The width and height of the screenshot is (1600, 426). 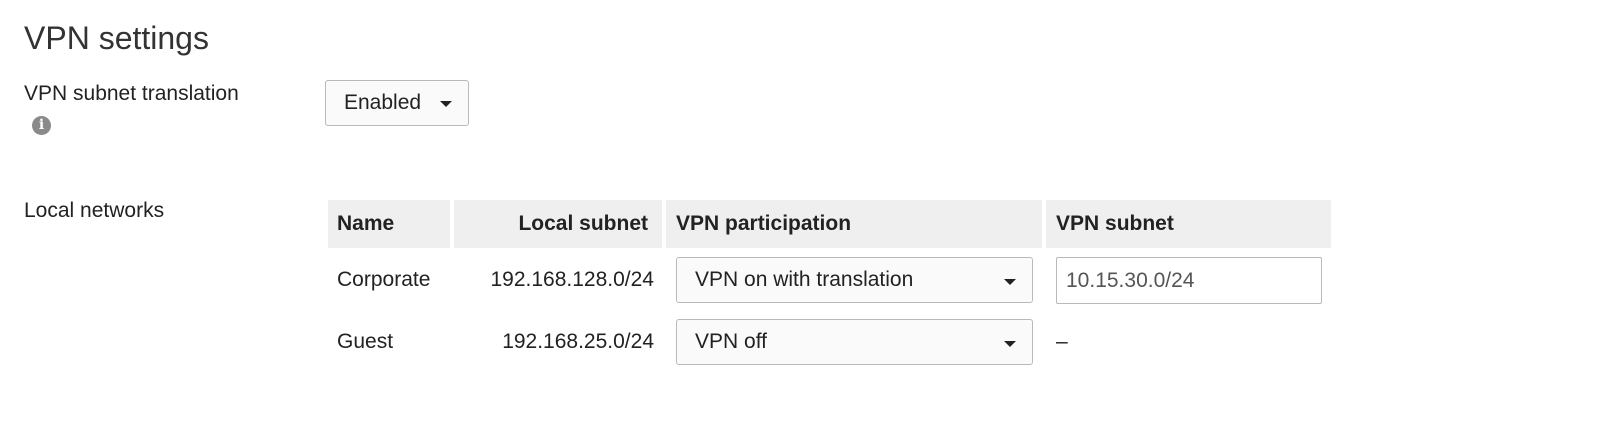 I want to click on vpn-participation-select: VPN on with translation, so click(x=854, y=280).